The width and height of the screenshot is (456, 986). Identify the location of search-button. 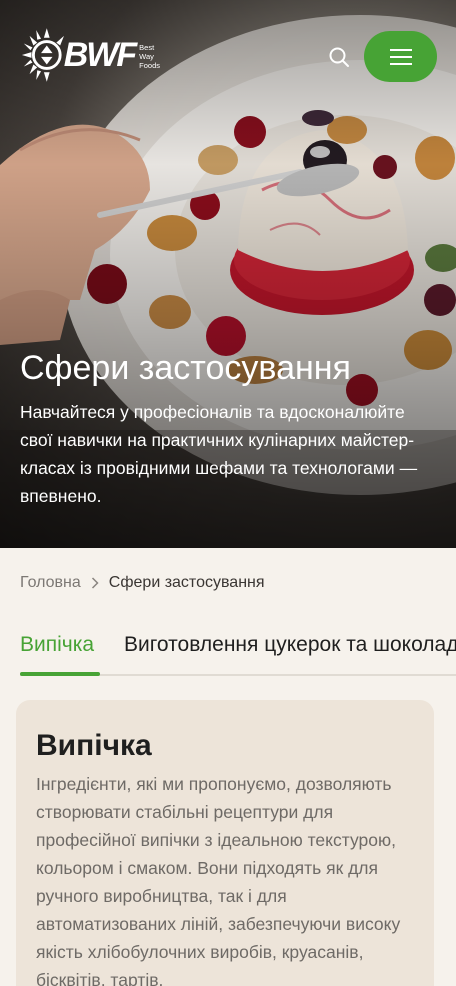
(339, 57).